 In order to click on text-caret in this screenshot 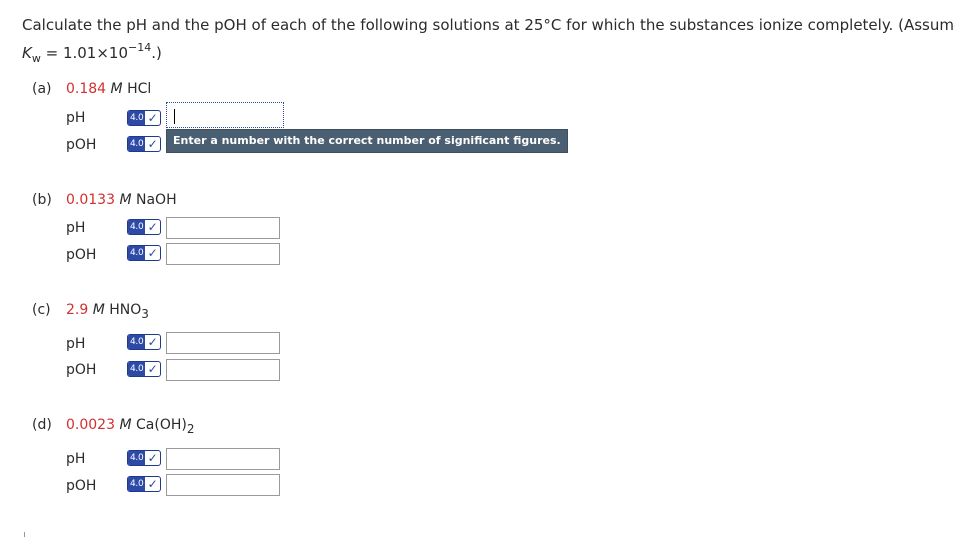, I will do `click(174, 116)`.